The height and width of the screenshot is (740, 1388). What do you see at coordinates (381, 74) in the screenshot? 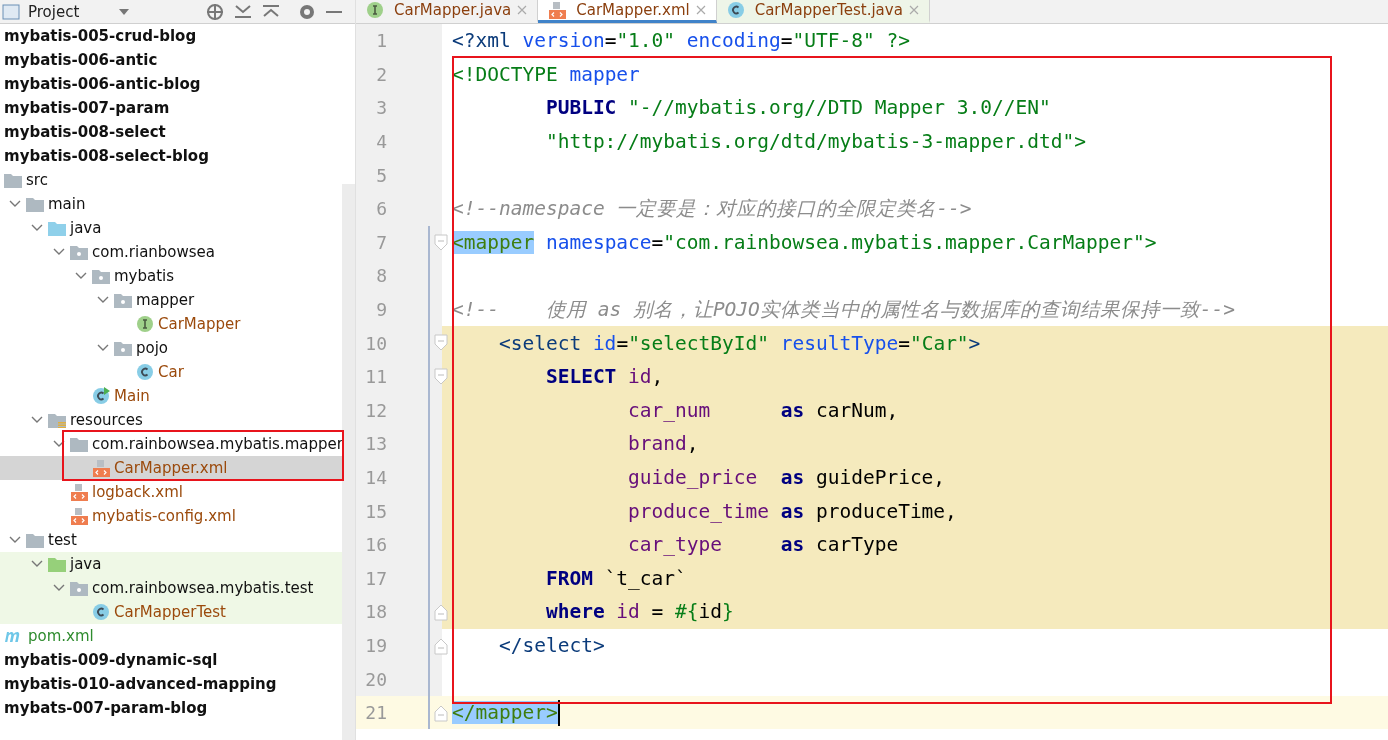
I see `line-number: 2` at bounding box center [381, 74].